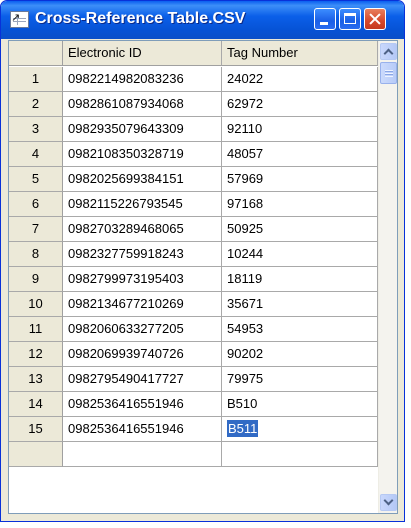  I want to click on table-row: 9 0982799973195403 18119, so click(193, 279).